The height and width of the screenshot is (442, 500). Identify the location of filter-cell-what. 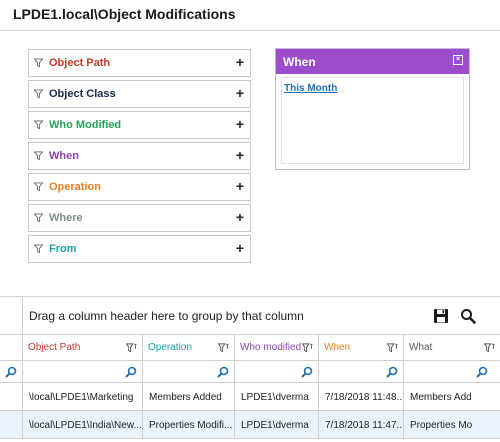
(452, 371).